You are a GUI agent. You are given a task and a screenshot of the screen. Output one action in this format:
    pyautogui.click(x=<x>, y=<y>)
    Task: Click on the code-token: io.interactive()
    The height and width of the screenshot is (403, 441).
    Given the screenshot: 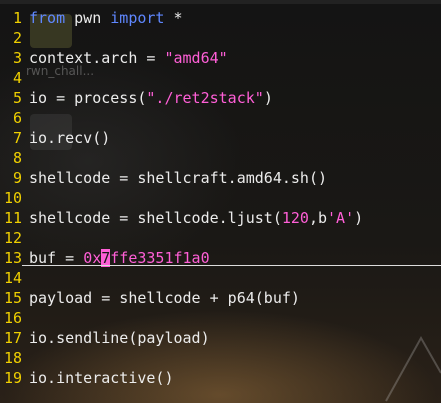 What is the action you would take?
    pyautogui.click(x=101, y=378)
    